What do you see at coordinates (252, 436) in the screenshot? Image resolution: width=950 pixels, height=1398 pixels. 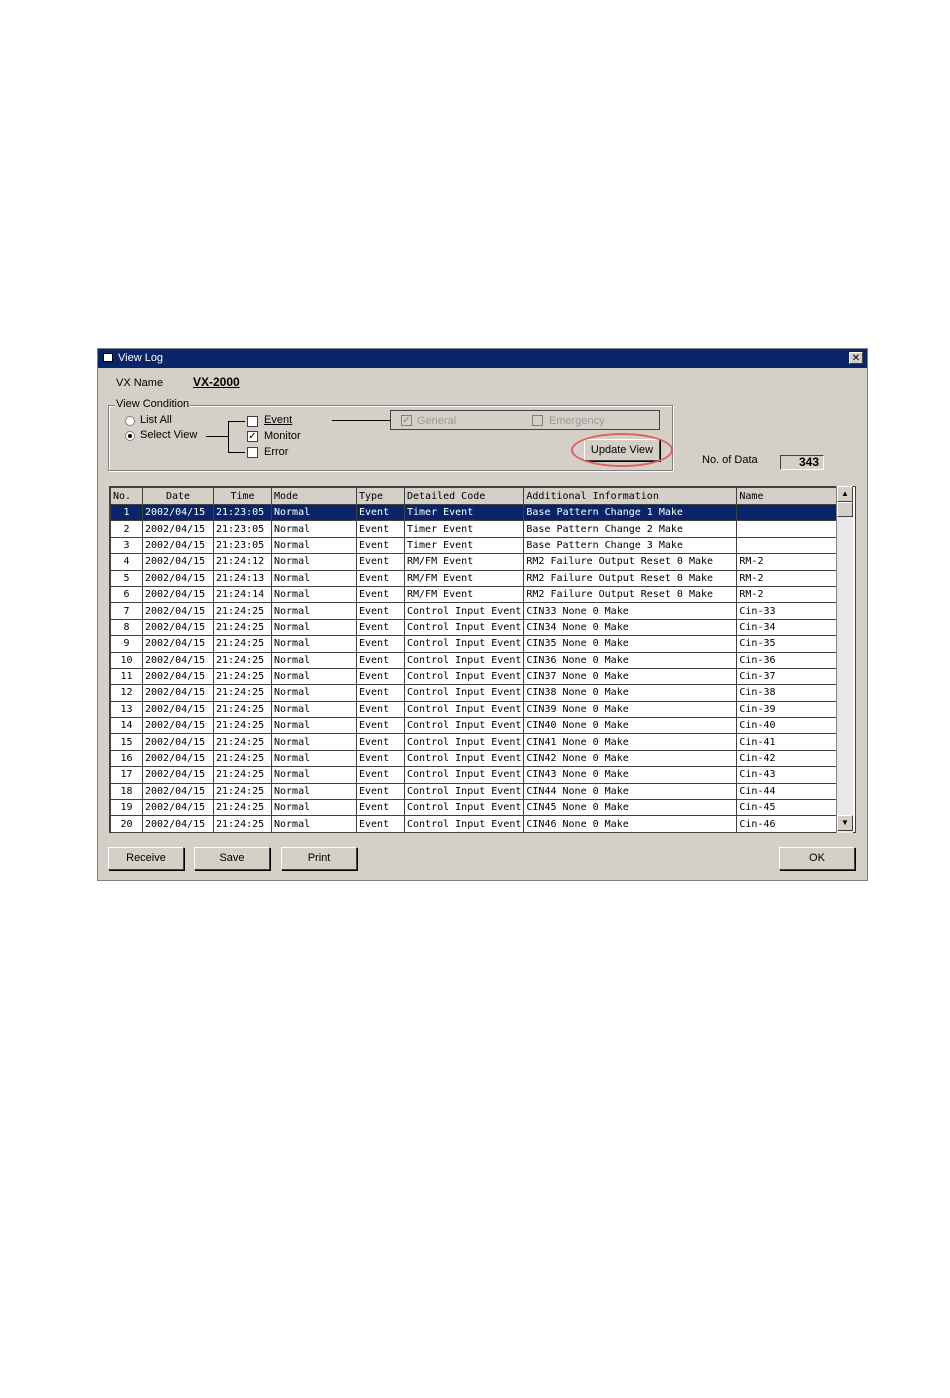 I see `monitor-checkbox: ✓` at bounding box center [252, 436].